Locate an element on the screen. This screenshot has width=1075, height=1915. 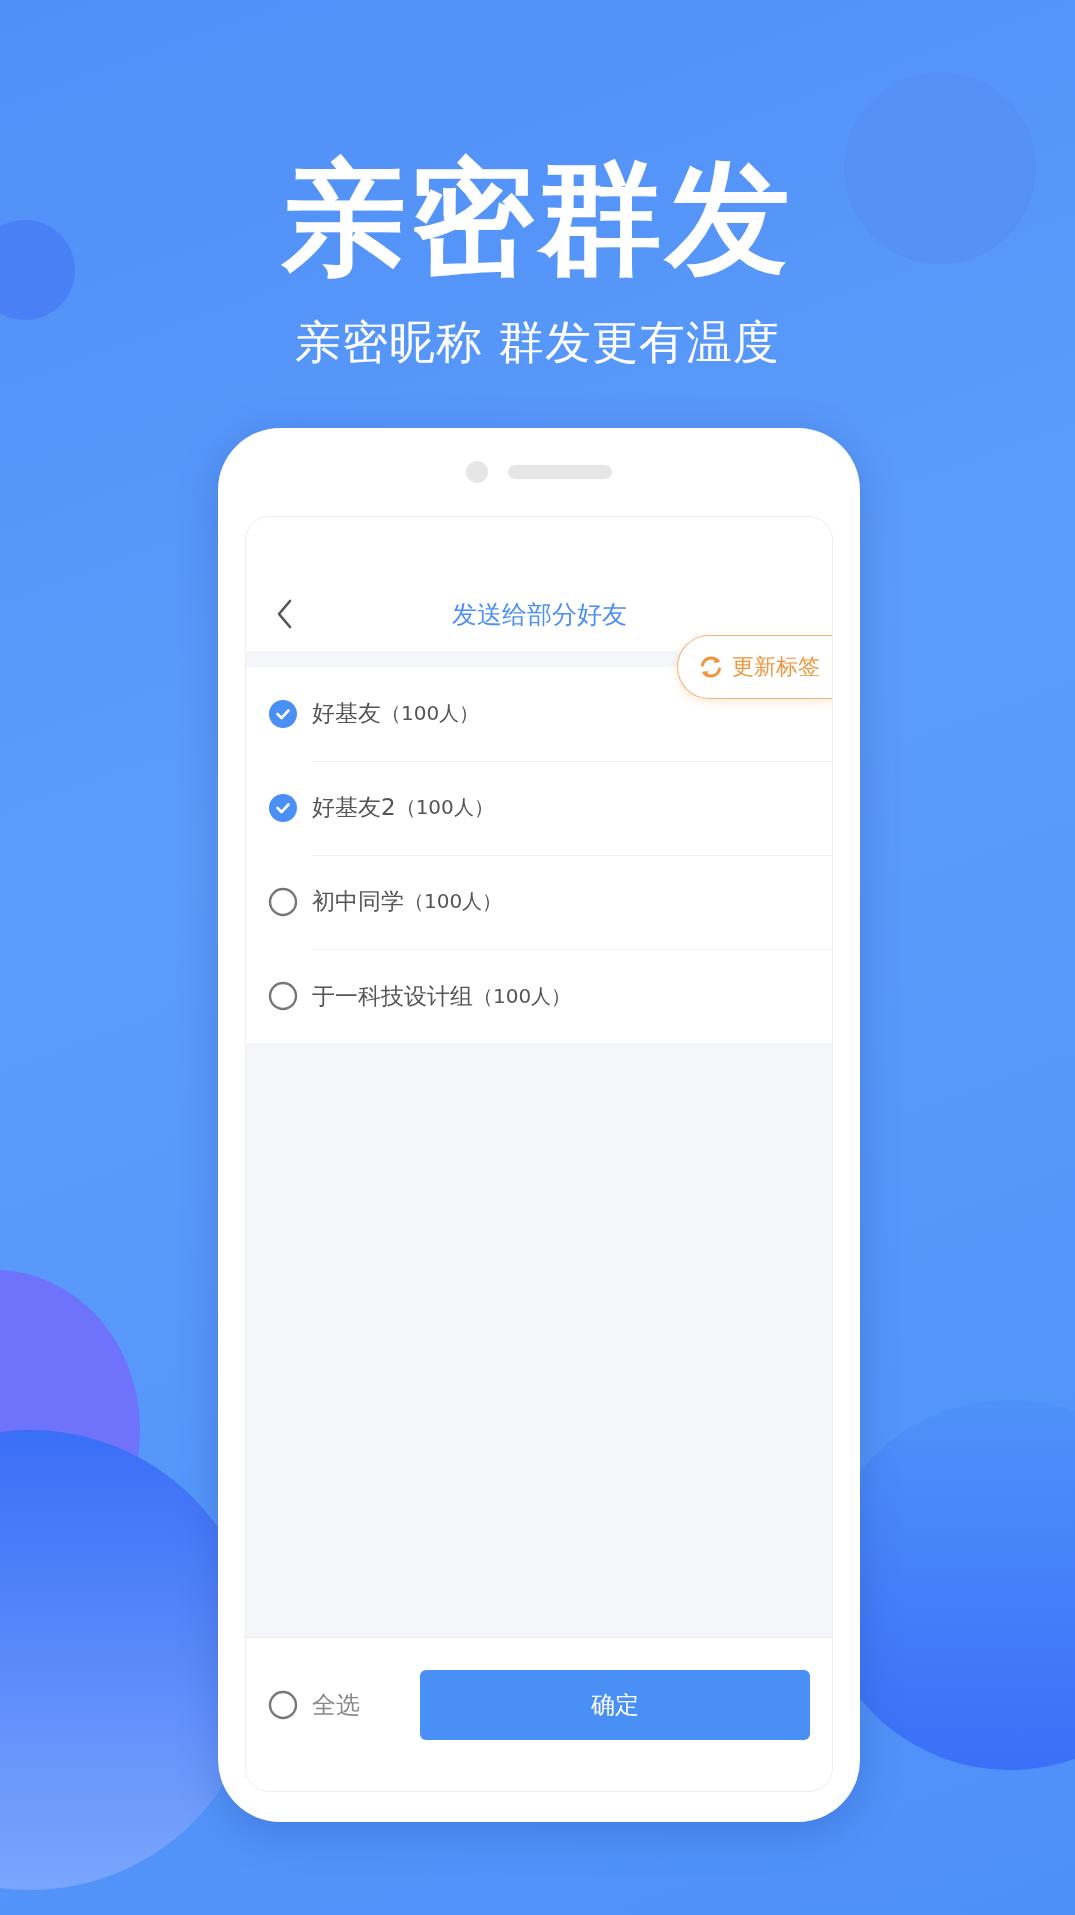
camera-dot is located at coordinates (477, 472).